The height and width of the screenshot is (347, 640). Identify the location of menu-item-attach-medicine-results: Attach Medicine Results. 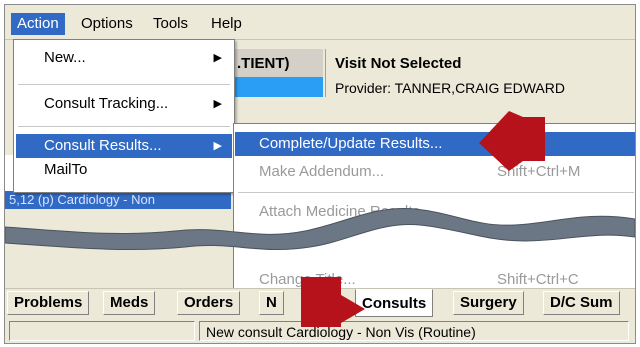
(435, 212).